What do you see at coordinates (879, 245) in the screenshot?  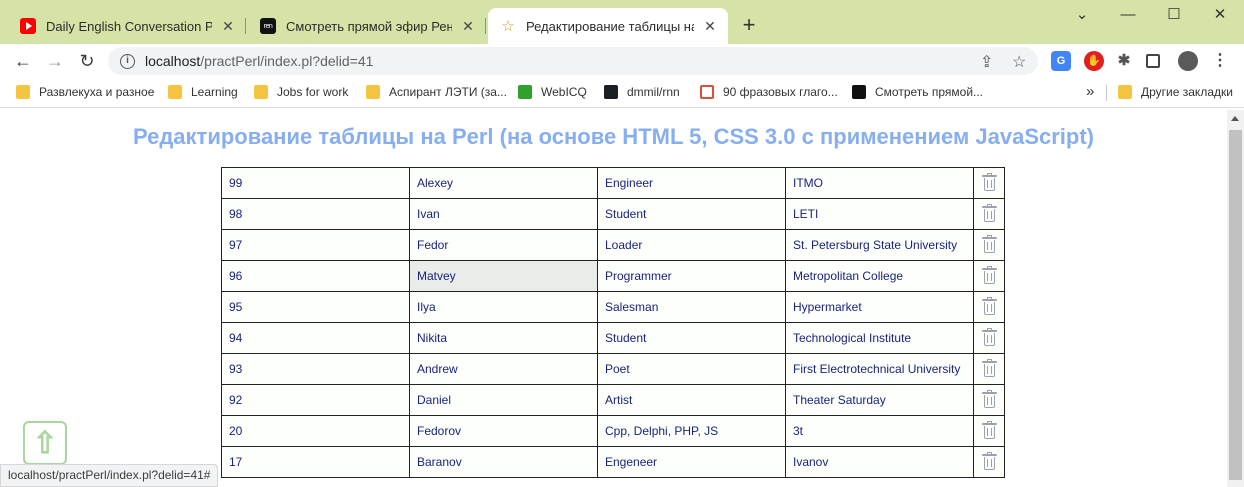 I see `cell-place: St. Petersburg State University` at bounding box center [879, 245].